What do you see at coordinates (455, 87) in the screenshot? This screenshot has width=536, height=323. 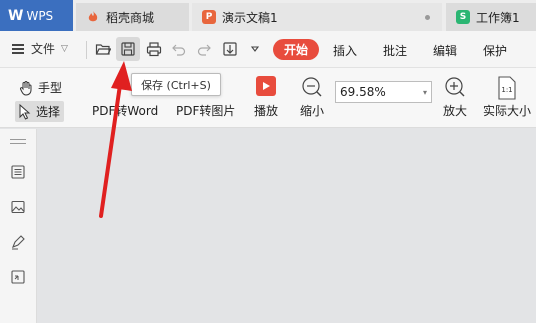 I see `zoom-in-icon` at bounding box center [455, 87].